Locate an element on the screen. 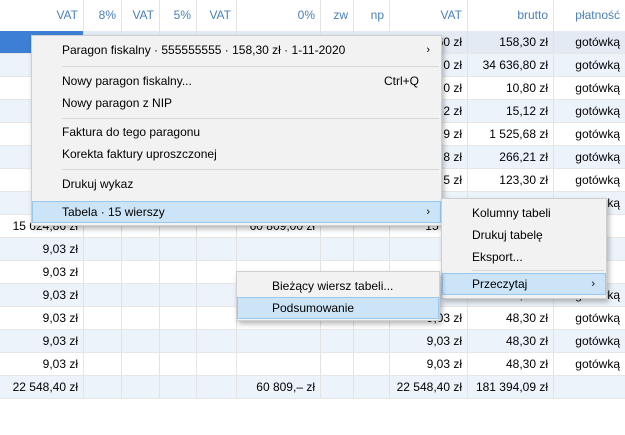 The width and height of the screenshot is (625, 435). header-vat-23: VAT is located at coordinates (42, 15).